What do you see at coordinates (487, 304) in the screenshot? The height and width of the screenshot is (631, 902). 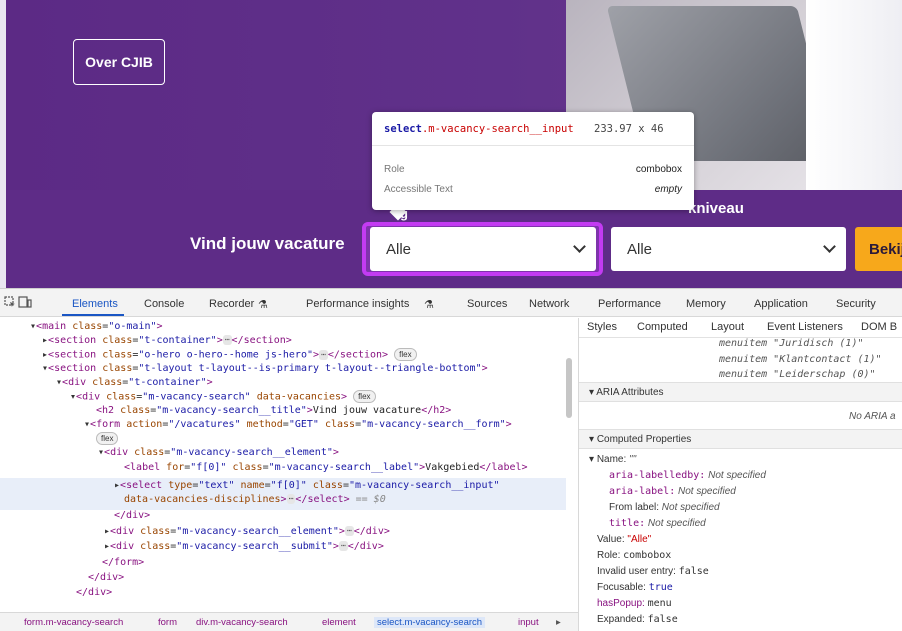 I see `tab-sources: Sources` at bounding box center [487, 304].